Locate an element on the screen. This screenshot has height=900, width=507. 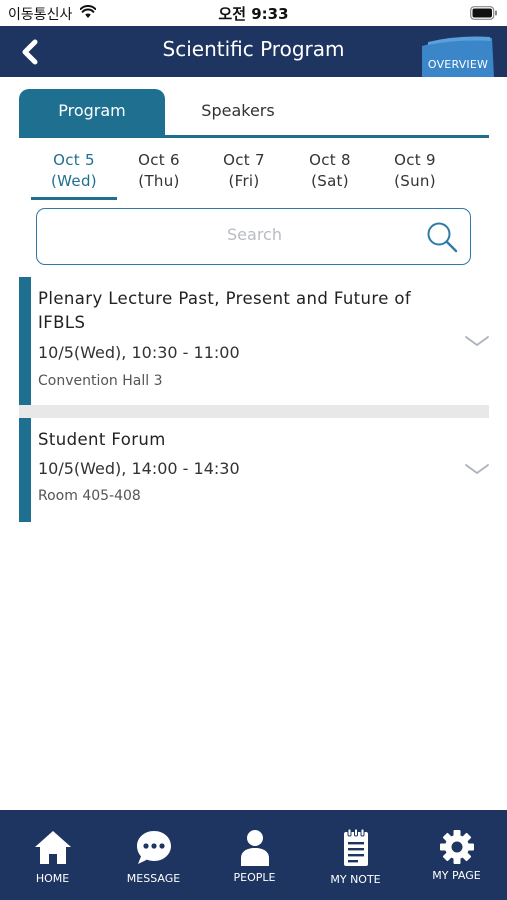
nav-label: MY PAGE is located at coordinates (456, 875).